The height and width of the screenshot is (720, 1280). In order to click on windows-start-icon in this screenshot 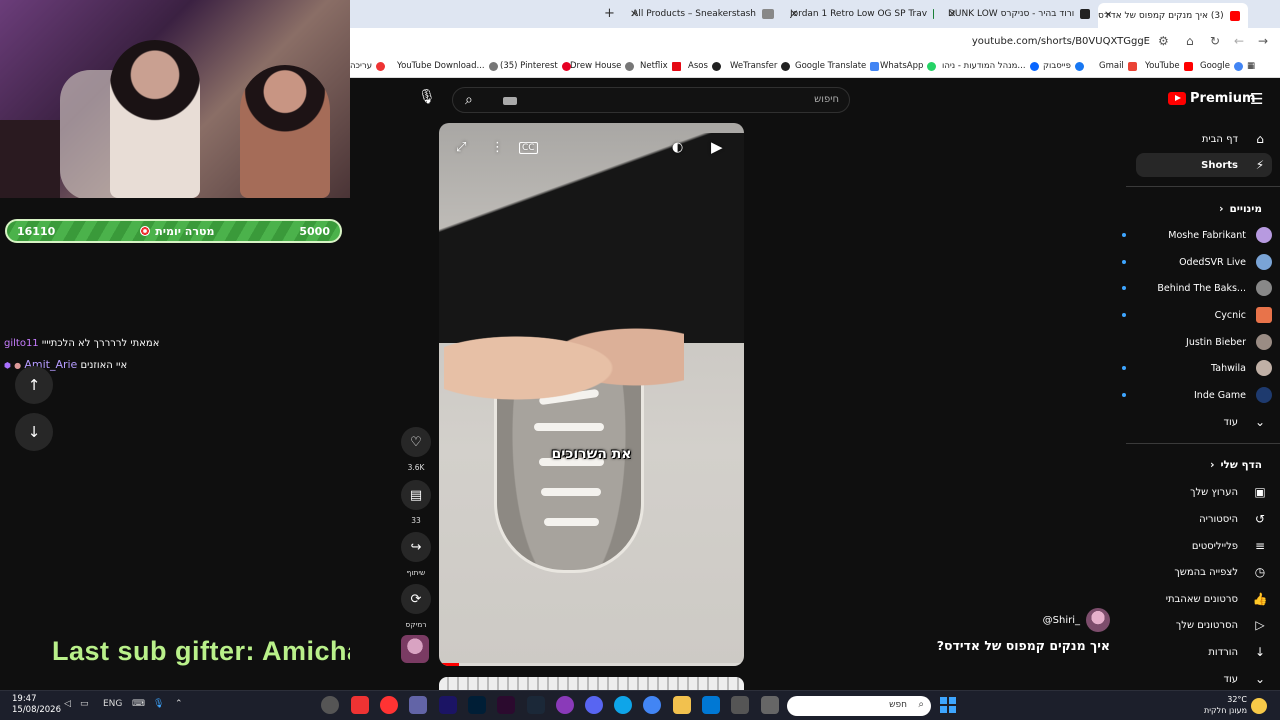, I will do `click(948, 705)`.